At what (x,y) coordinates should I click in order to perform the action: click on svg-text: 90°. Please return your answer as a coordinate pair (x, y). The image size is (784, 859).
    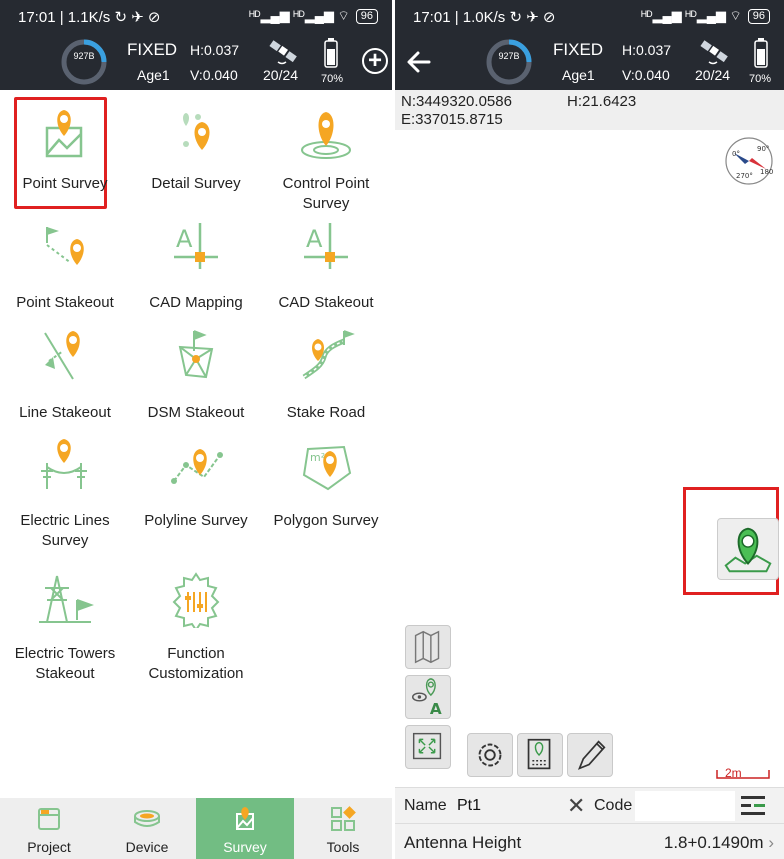
    Looking at the image, I should click on (763, 149).